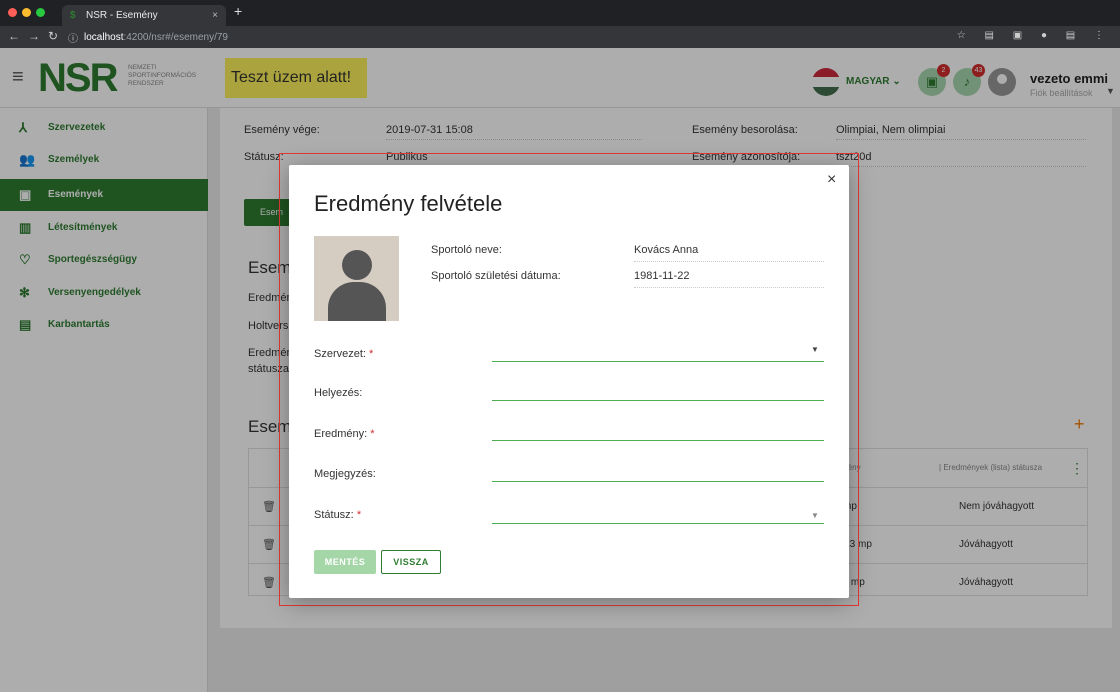 This screenshot has height=692, width=1120. Describe the element at coordinates (238, 11) in the screenshot. I see `new-tab-button: +` at that location.